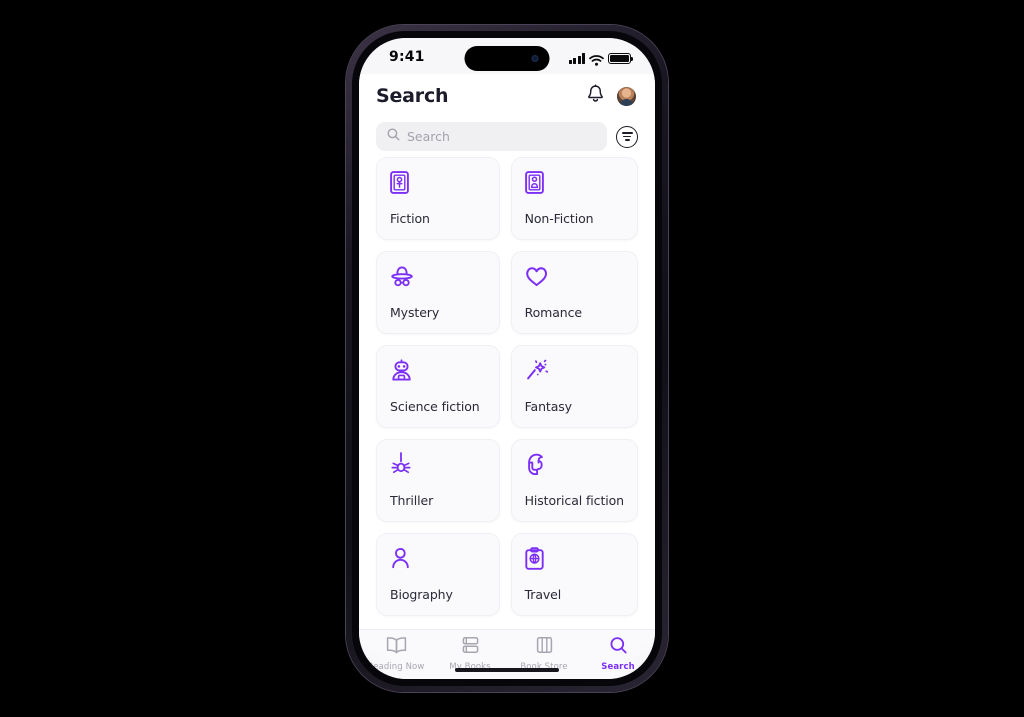  What do you see at coordinates (507, 96) in the screenshot?
I see `app-header: Search` at bounding box center [507, 96].